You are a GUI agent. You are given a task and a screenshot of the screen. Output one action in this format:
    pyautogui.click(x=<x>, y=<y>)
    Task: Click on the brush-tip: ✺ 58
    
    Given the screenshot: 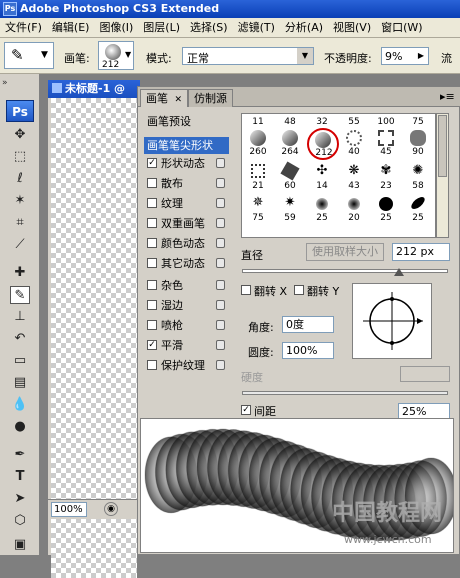 What is the action you would take?
    pyautogui.click(x=418, y=177)
    